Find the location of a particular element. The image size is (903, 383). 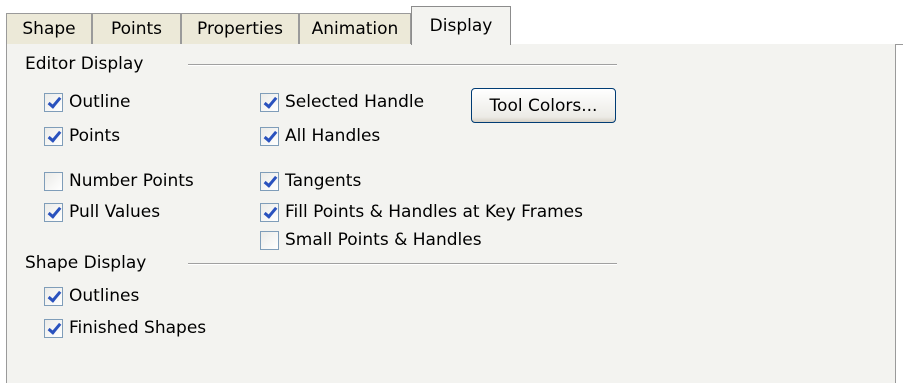

selected-handle-checkbox: Selected Handle is located at coordinates (342, 102).